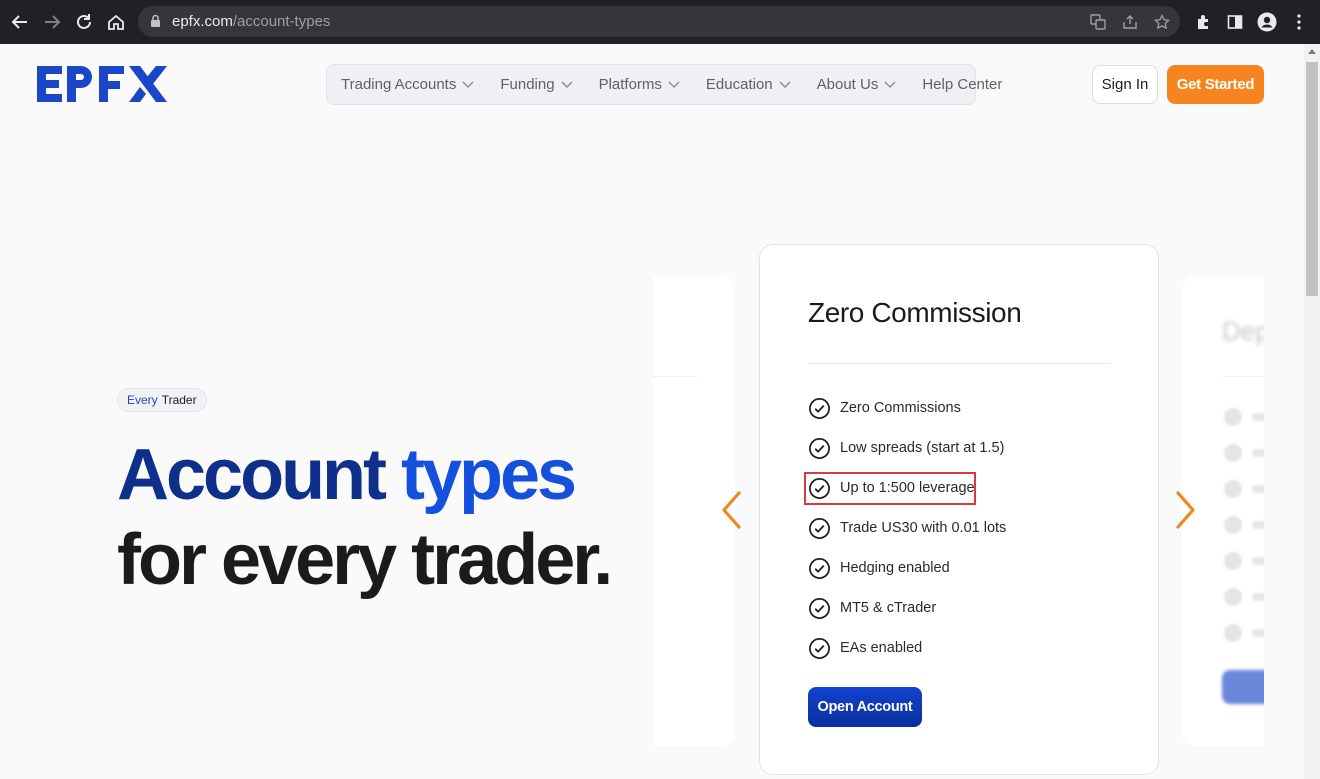 Image resolution: width=1320 pixels, height=779 pixels. Describe the element at coordinates (251, 21) in the screenshot. I see `url-text: epfx.com/account-types` at that location.